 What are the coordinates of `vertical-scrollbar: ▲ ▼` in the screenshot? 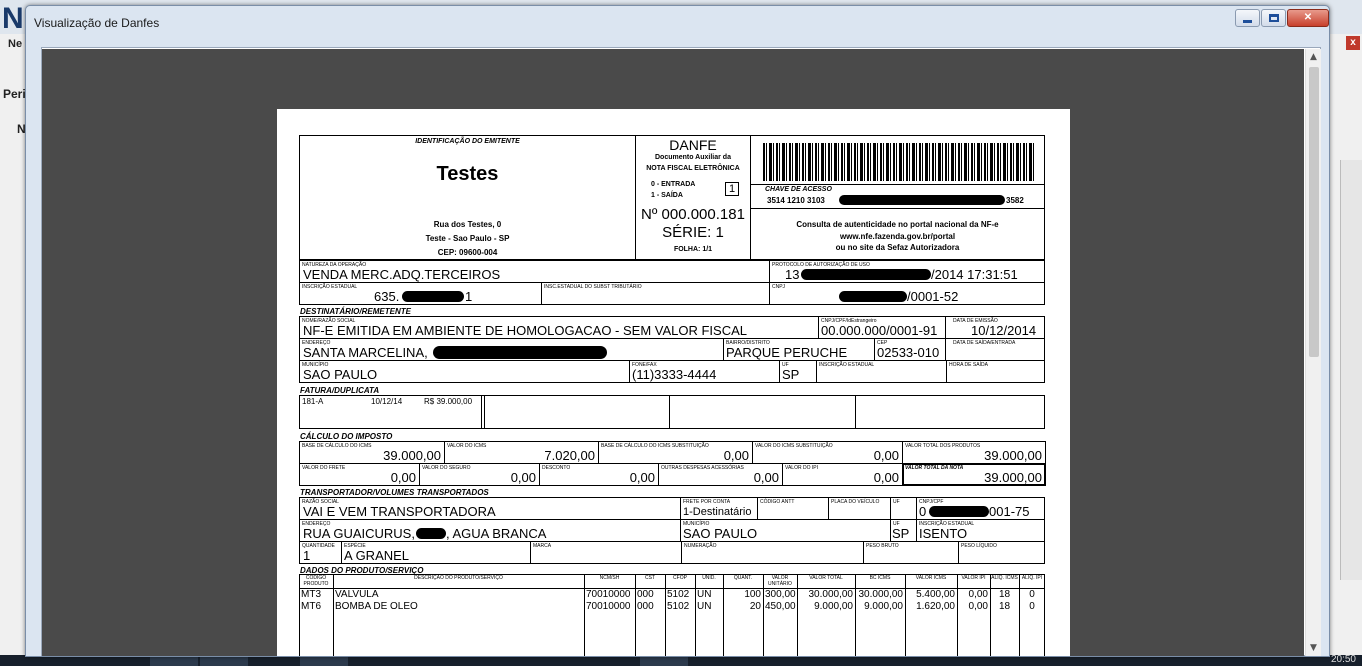 It's located at (1313, 352).